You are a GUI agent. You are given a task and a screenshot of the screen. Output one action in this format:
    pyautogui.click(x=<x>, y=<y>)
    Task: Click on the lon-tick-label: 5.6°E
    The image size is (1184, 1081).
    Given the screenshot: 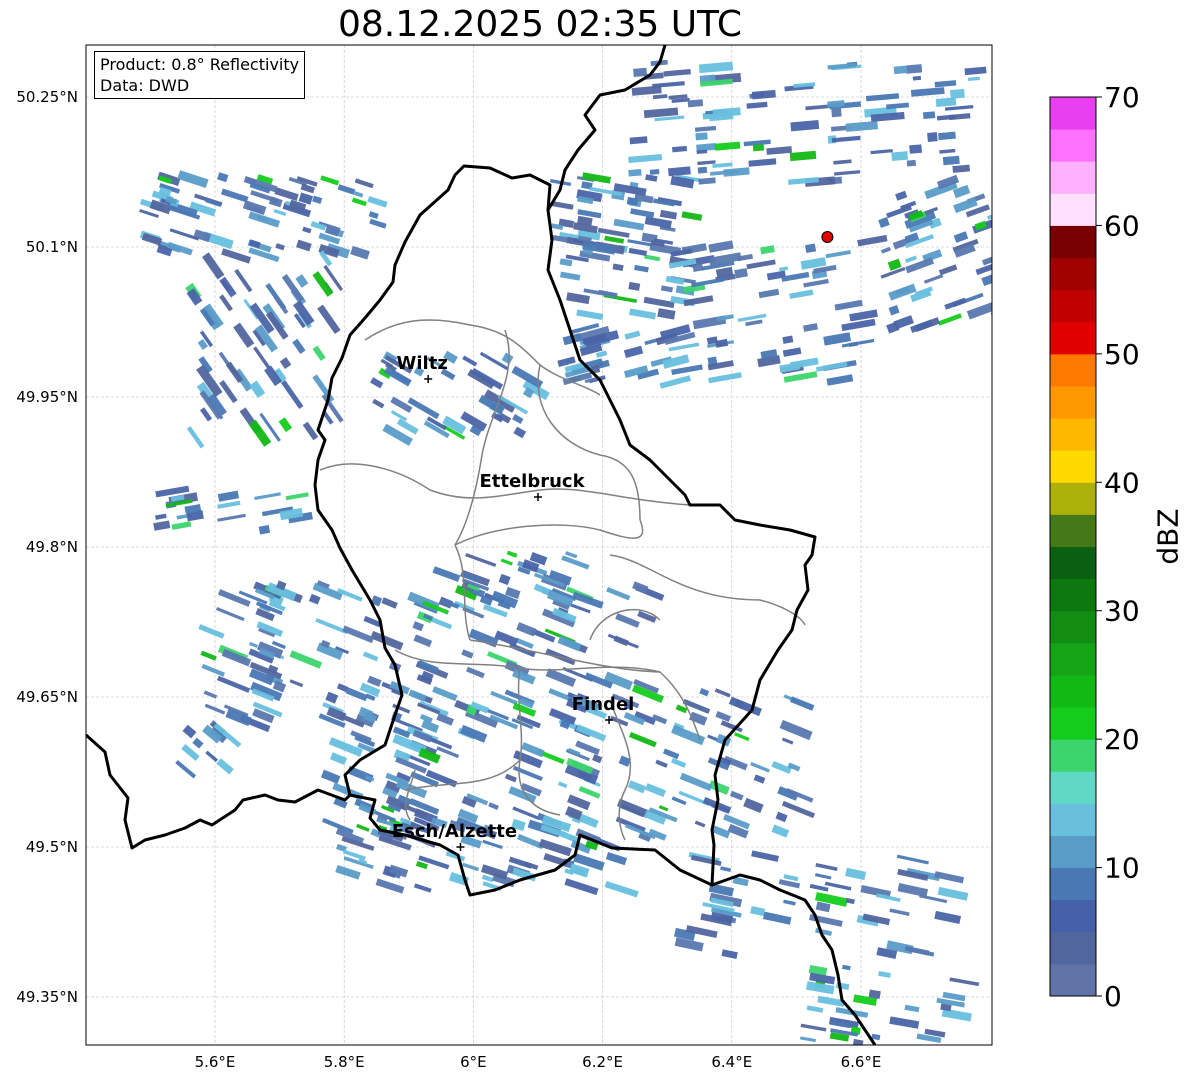 What is the action you would take?
    pyautogui.click(x=215, y=1062)
    